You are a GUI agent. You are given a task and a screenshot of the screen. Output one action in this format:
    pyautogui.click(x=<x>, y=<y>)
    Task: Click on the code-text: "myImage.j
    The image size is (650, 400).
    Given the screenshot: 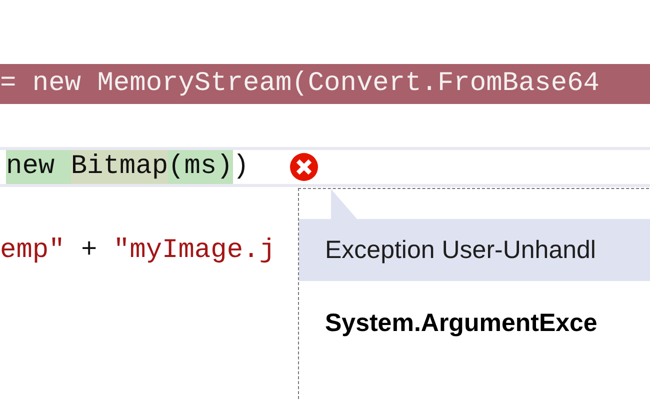 What is the action you would take?
    pyautogui.click(x=194, y=251)
    